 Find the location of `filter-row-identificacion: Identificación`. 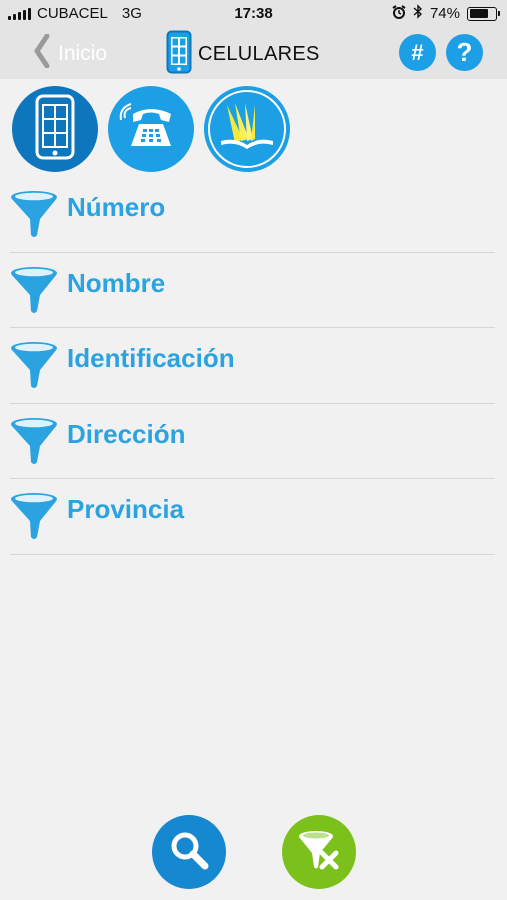

filter-row-identificacion: Identificación is located at coordinates (252, 366).